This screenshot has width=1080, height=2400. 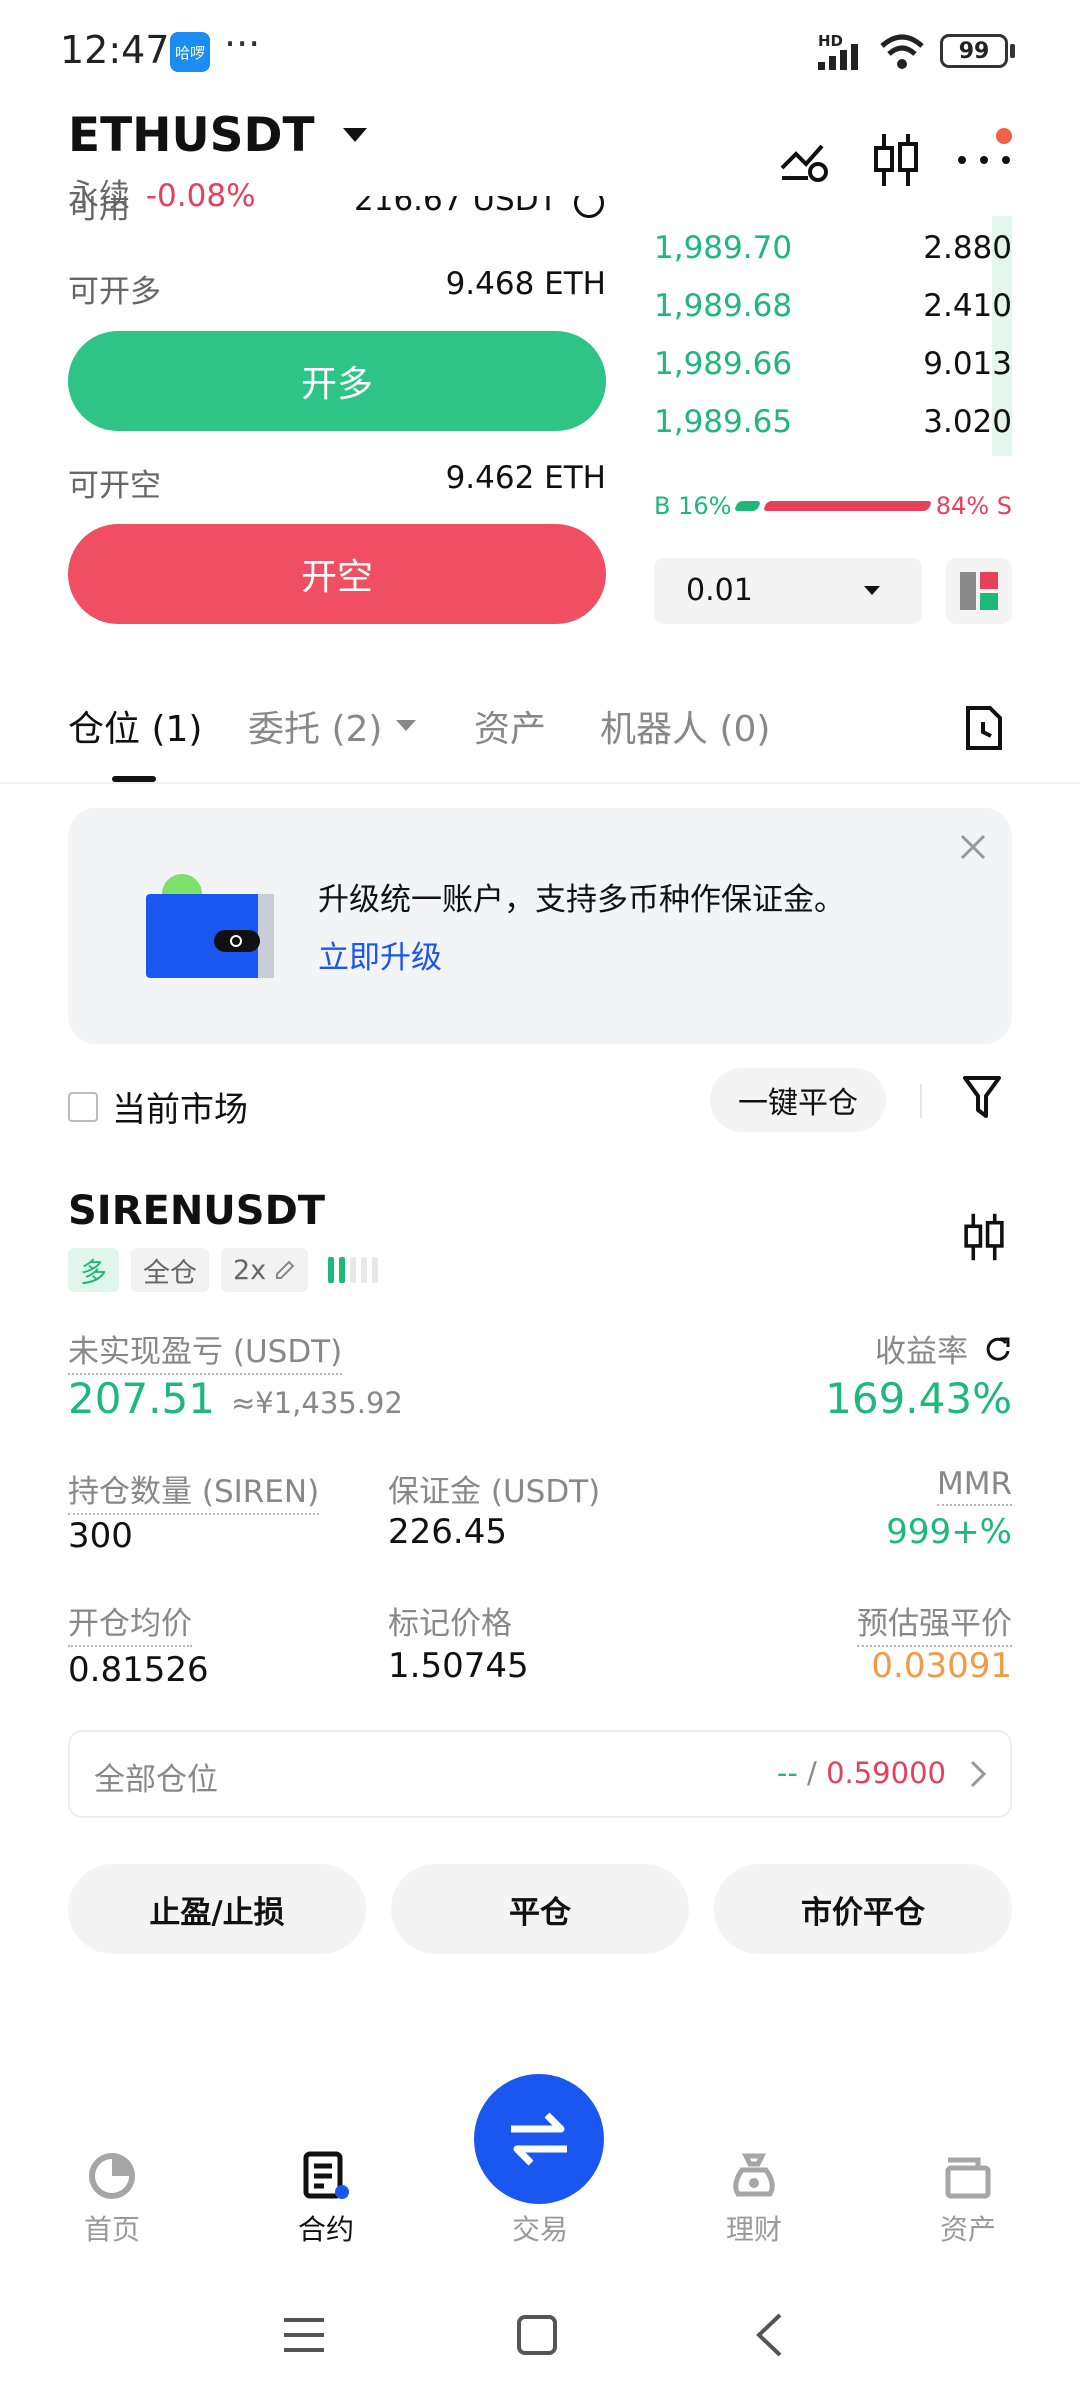 What do you see at coordinates (984, 728) in the screenshot?
I see `history-icon` at bounding box center [984, 728].